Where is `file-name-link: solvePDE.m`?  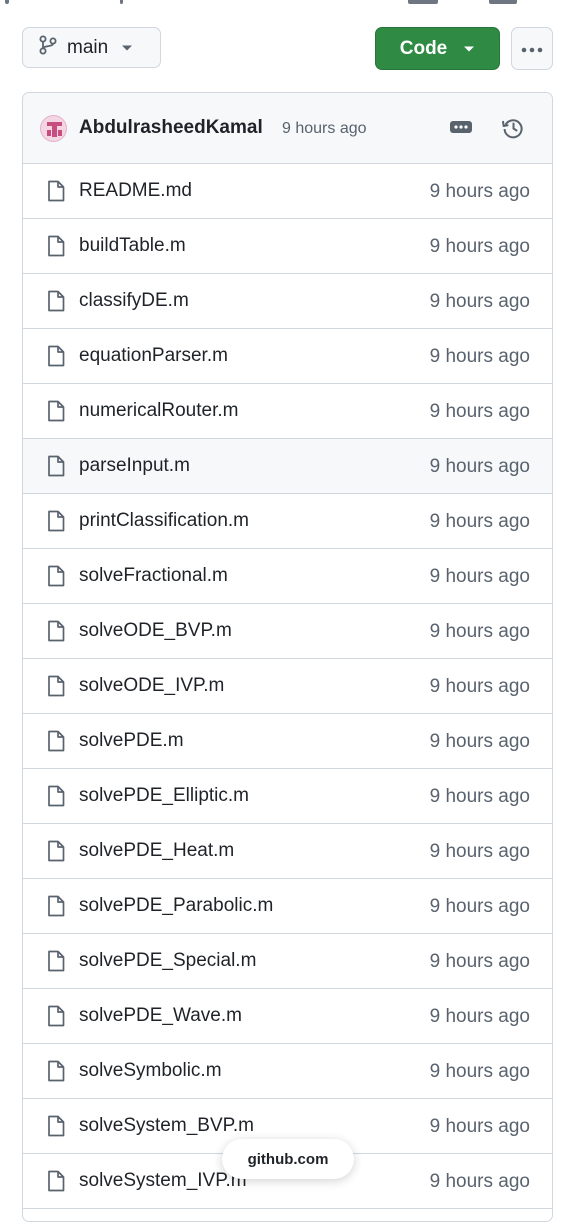
file-name-link: solvePDE.m is located at coordinates (131, 741).